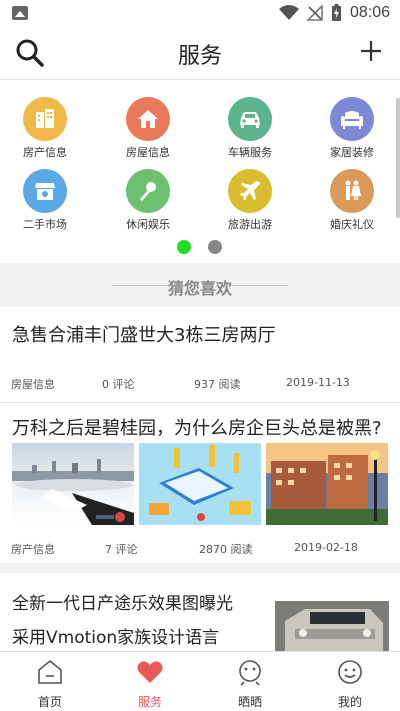  Describe the element at coordinates (148, 152) in the screenshot. I see `service-label: 房屋信息` at that location.